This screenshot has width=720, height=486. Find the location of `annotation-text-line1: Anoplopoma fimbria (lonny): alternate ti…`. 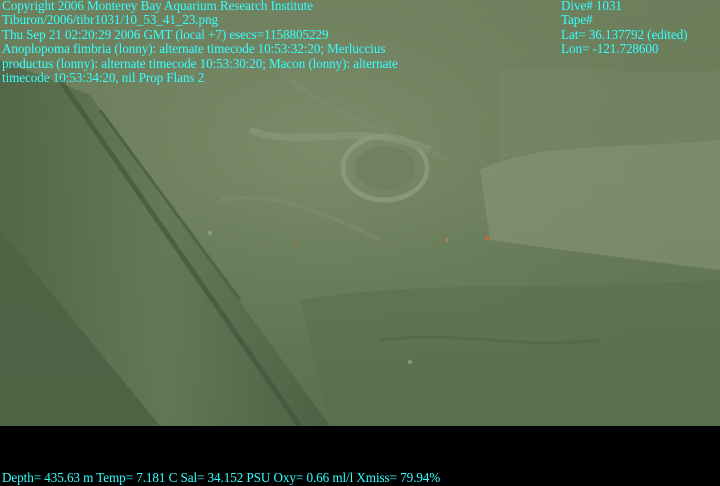

annotation-text-line1: Anoplopoma fimbria (lonny): alternate ti… is located at coordinates (194, 49).